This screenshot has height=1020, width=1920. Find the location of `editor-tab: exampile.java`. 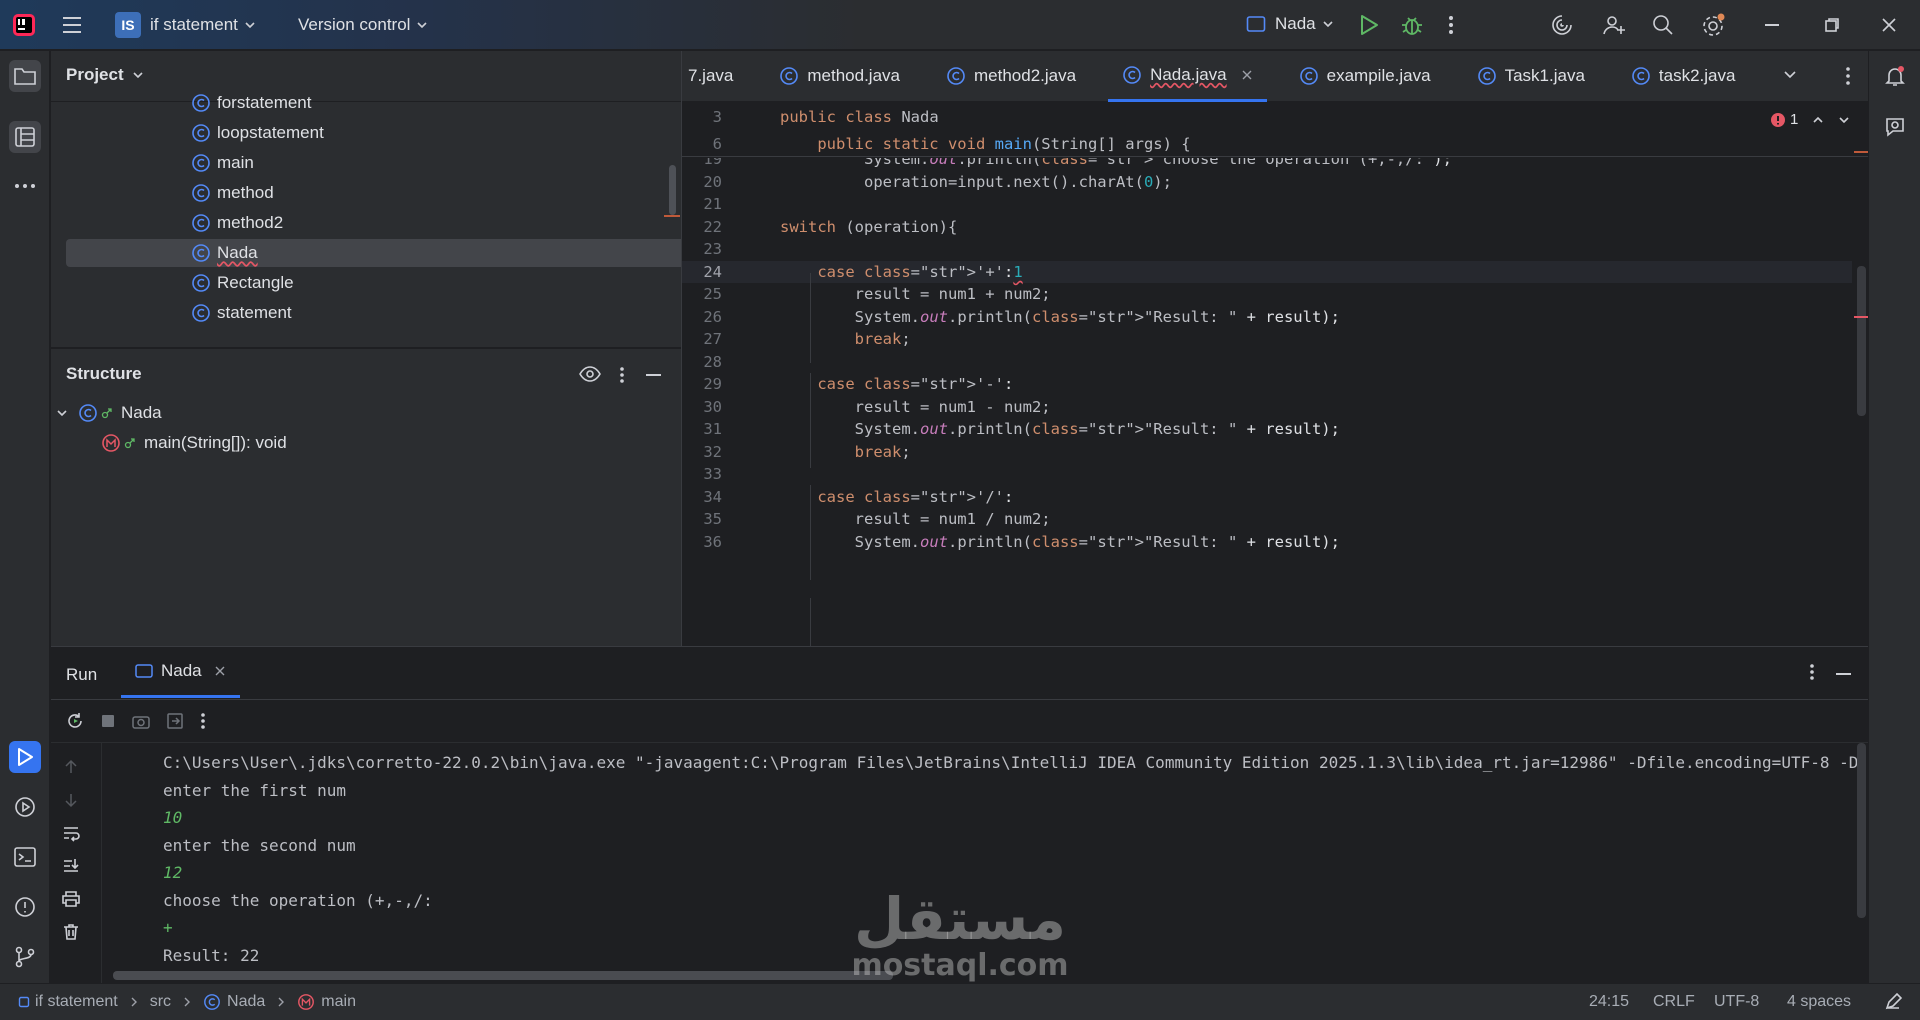

editor-tab: exampile.java is located at coordinates (1365, 76).